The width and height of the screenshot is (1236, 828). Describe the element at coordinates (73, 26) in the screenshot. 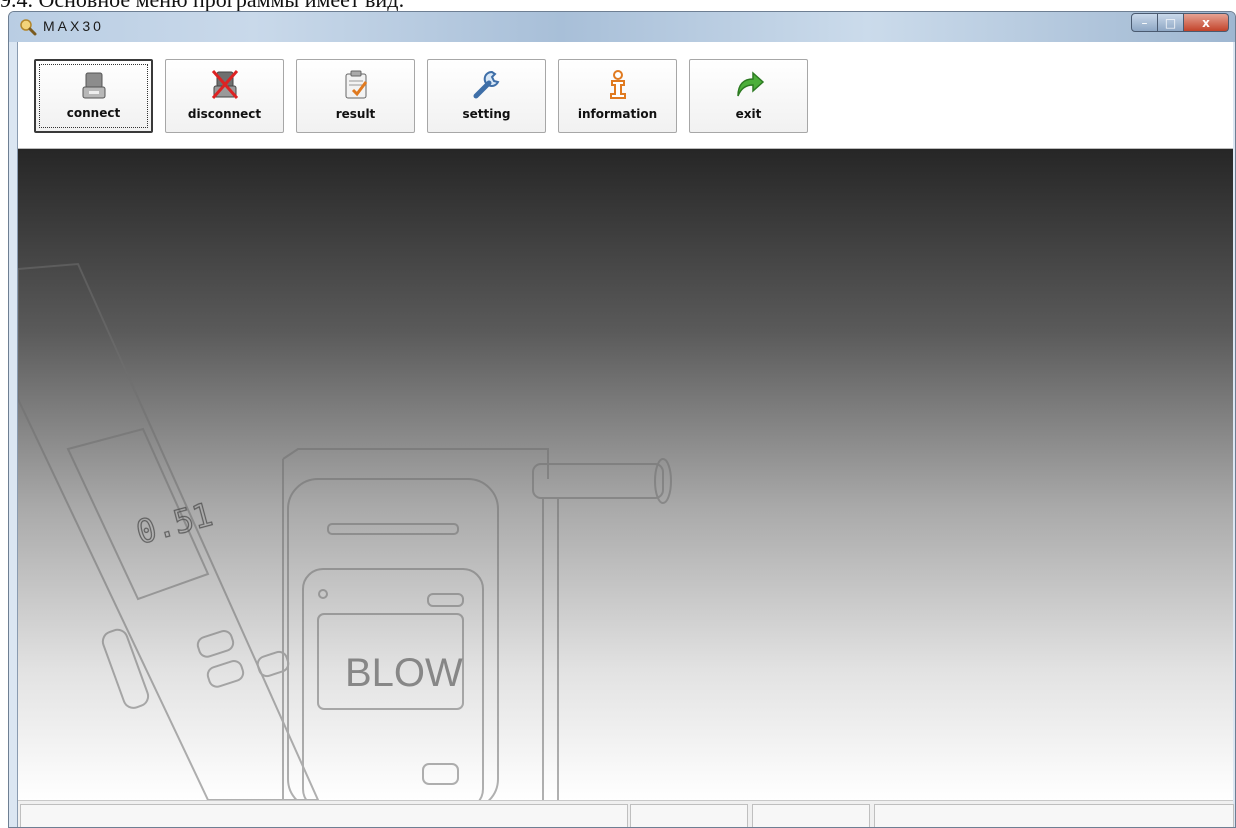

I see `window-title: MAX30` at that location.